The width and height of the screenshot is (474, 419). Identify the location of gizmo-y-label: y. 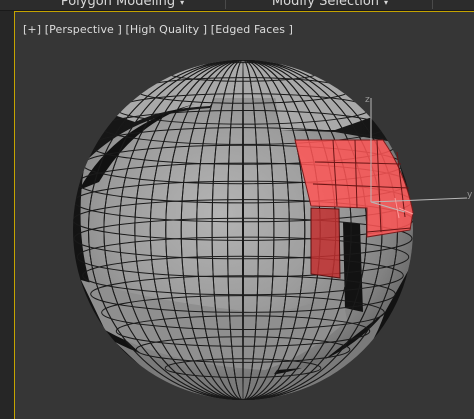
(470, 195).